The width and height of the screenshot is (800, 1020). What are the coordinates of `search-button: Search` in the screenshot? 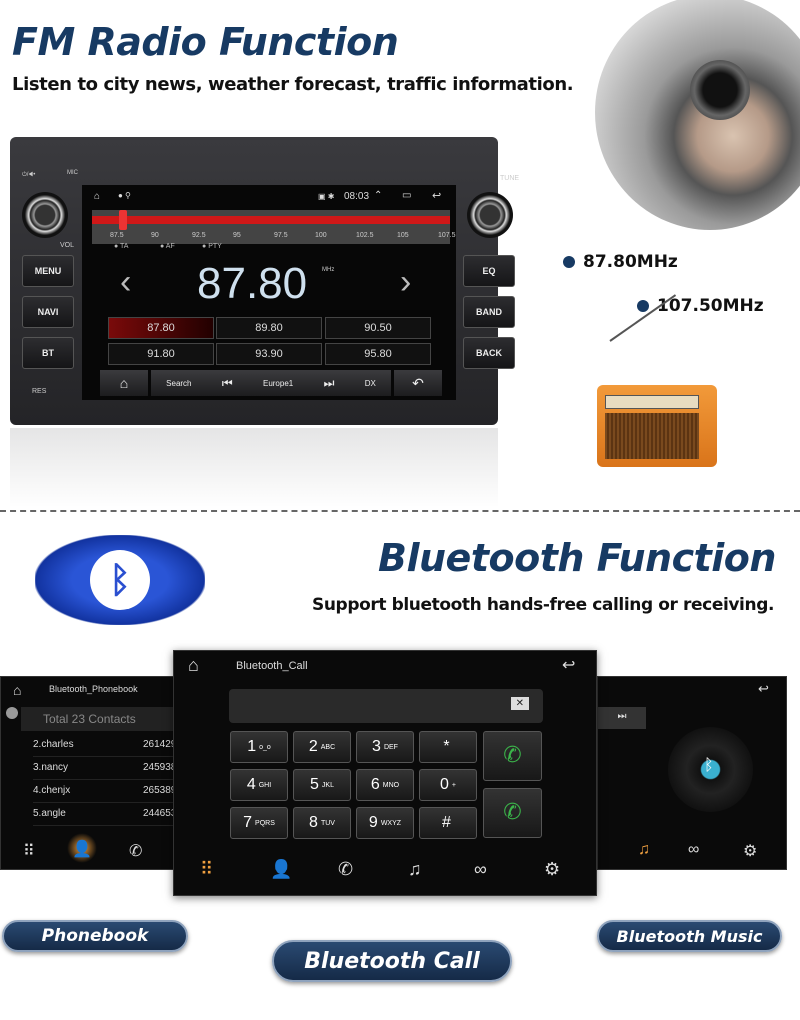 It's located at (178, 383).